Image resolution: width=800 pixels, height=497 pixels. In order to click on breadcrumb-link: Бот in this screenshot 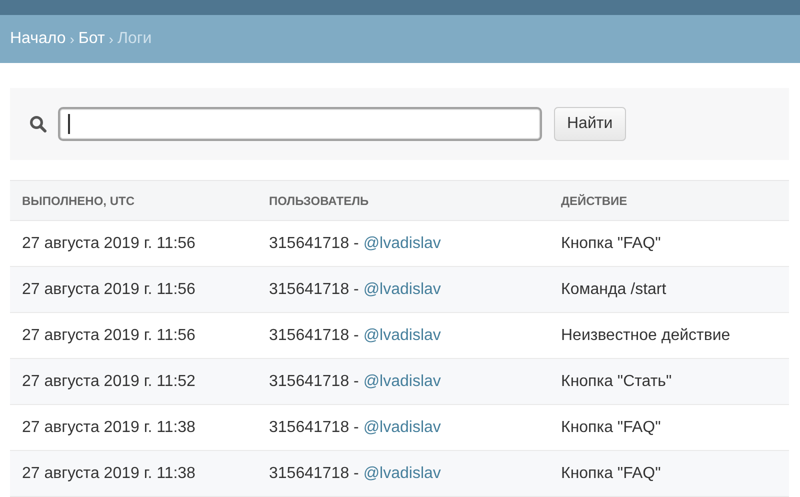, I will do `click(91, 39)`.